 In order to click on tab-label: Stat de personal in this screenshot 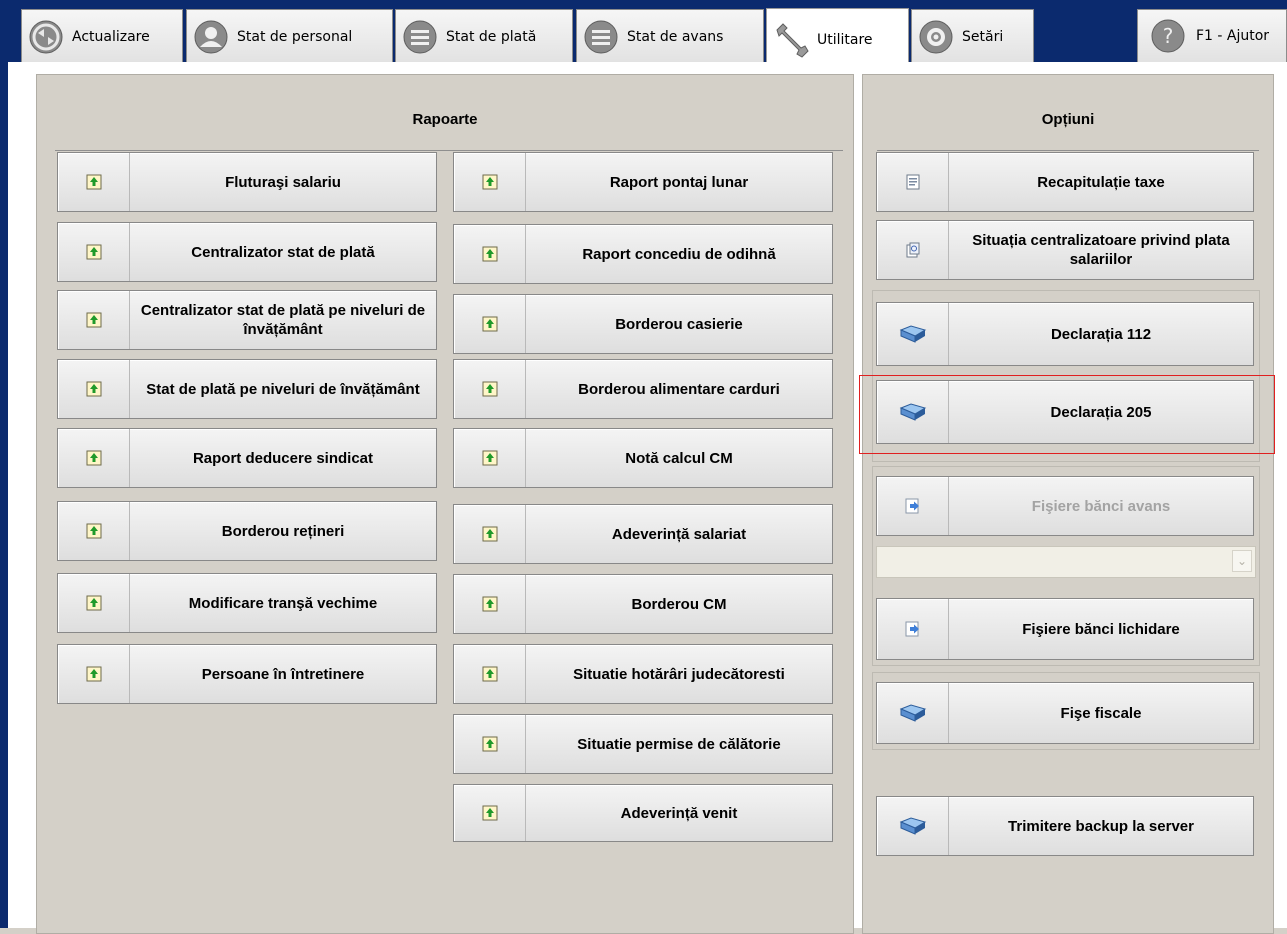, I will do `click(295, 36)`.